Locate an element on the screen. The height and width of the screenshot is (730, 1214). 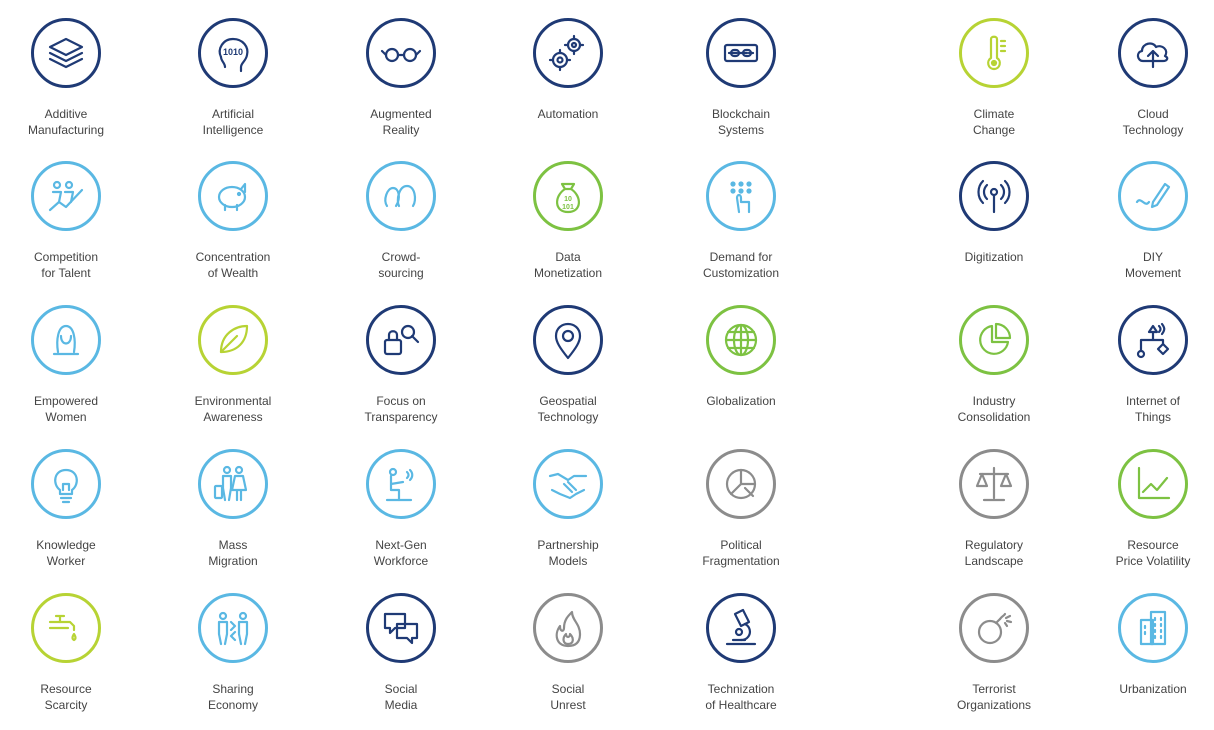
trend-item: Augmented Reality is located at coordinates (401, 85).